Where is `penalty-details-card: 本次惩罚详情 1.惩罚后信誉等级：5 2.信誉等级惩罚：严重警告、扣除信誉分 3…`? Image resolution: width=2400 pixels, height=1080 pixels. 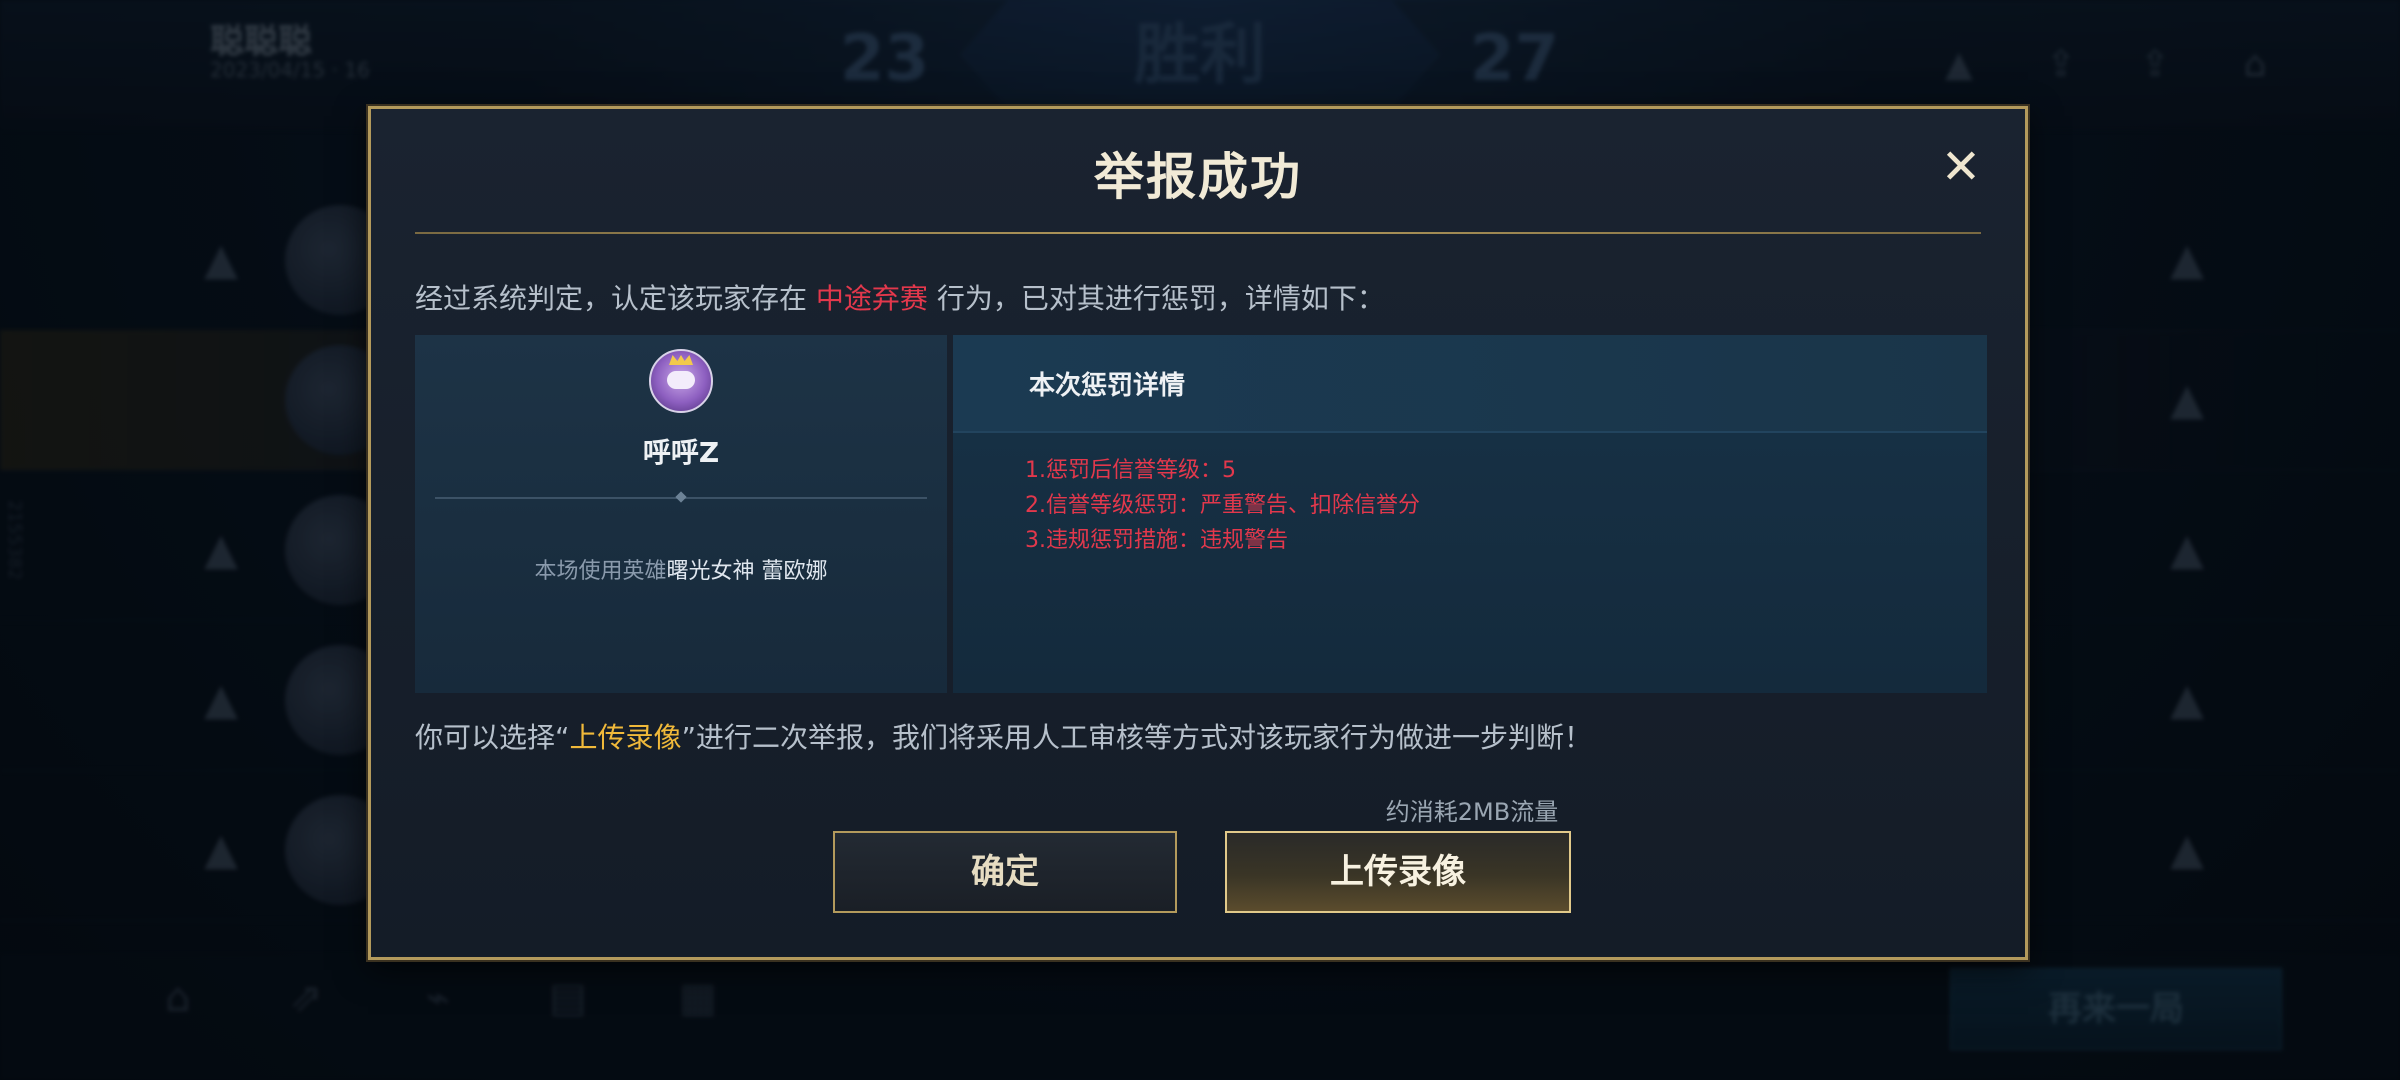
penalty-details-card: 本次惩罚详情 1.惩罚后信誉等级：5 2.信誉等级惩罚：严重警告、扣除信誉分 3… is located at coordinates (1470, 514).